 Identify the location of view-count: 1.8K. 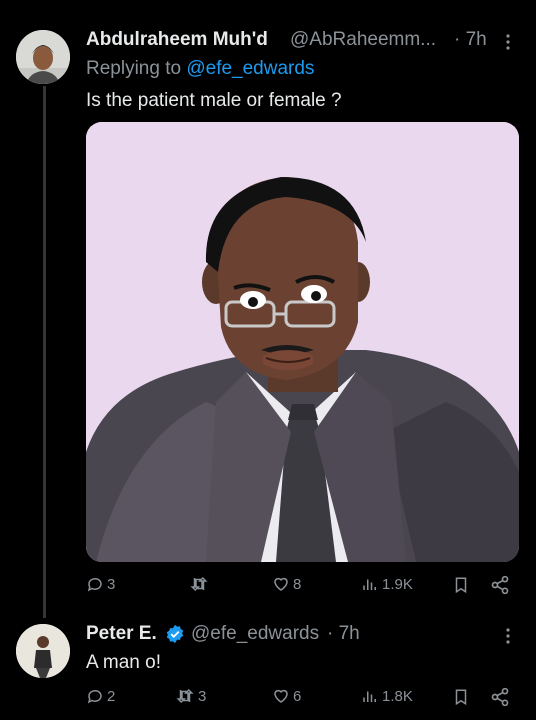
(397, 696).